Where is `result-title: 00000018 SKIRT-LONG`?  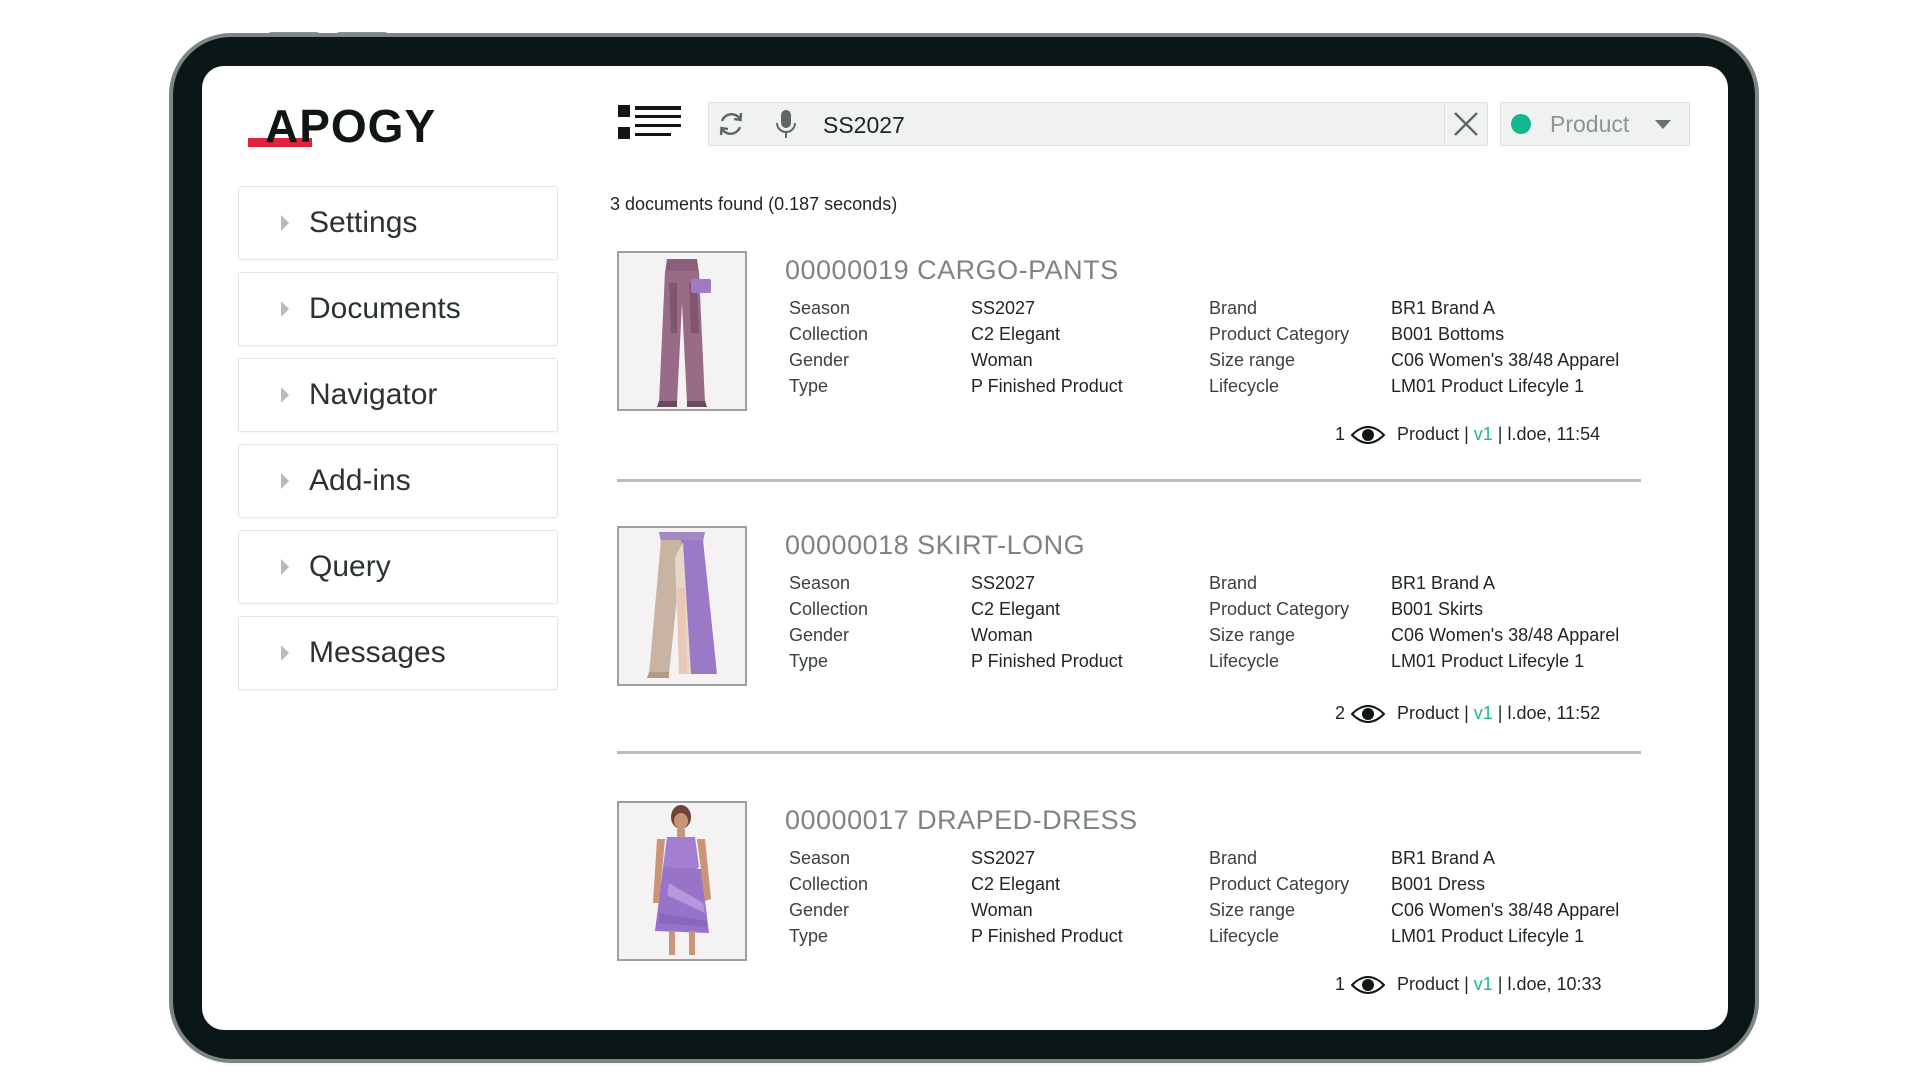
result-title: 00000018 SKIRT-LONG is located at coordinates (935, 545).